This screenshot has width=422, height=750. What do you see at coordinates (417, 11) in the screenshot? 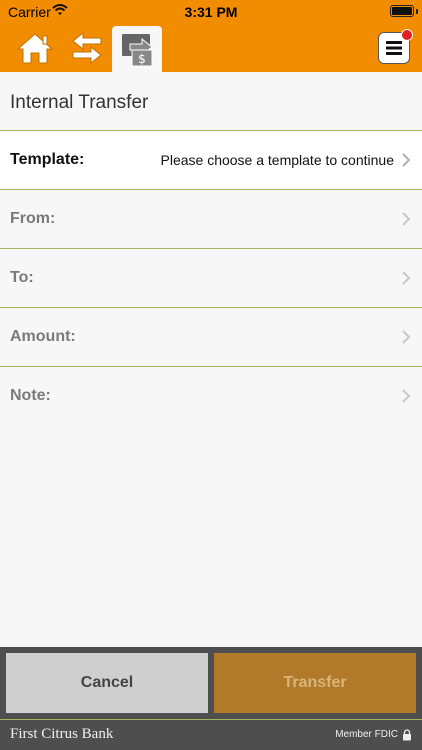
I see `battery-tip` at bounding box center [417, 11].